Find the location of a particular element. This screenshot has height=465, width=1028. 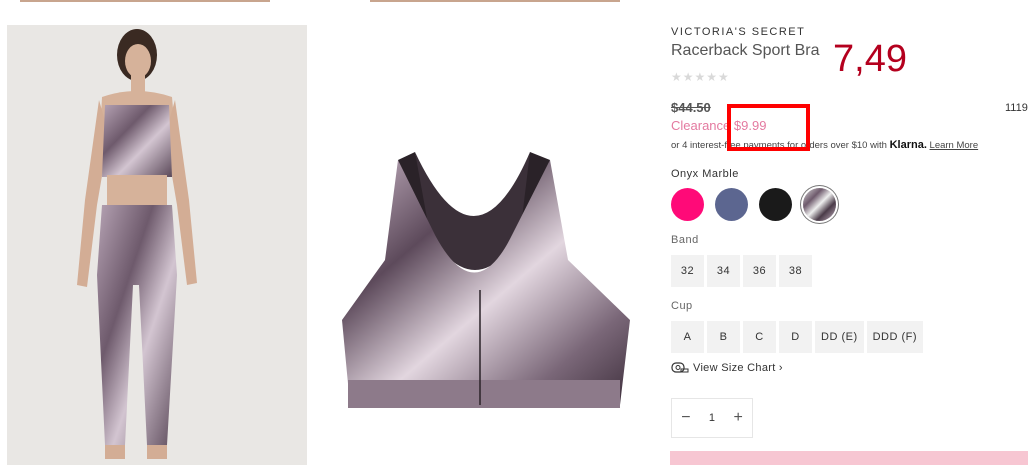

view-size-chart-label: View Size Chart › is located at coordinates (738, 368).